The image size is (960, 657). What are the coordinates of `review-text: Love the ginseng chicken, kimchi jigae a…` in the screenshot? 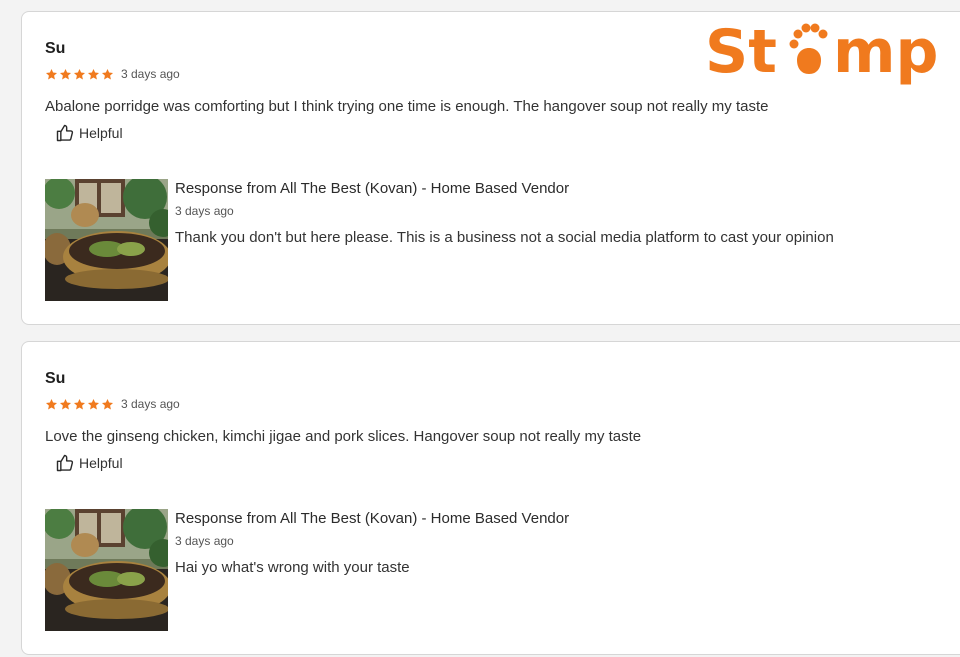 It's located at (343, 436).